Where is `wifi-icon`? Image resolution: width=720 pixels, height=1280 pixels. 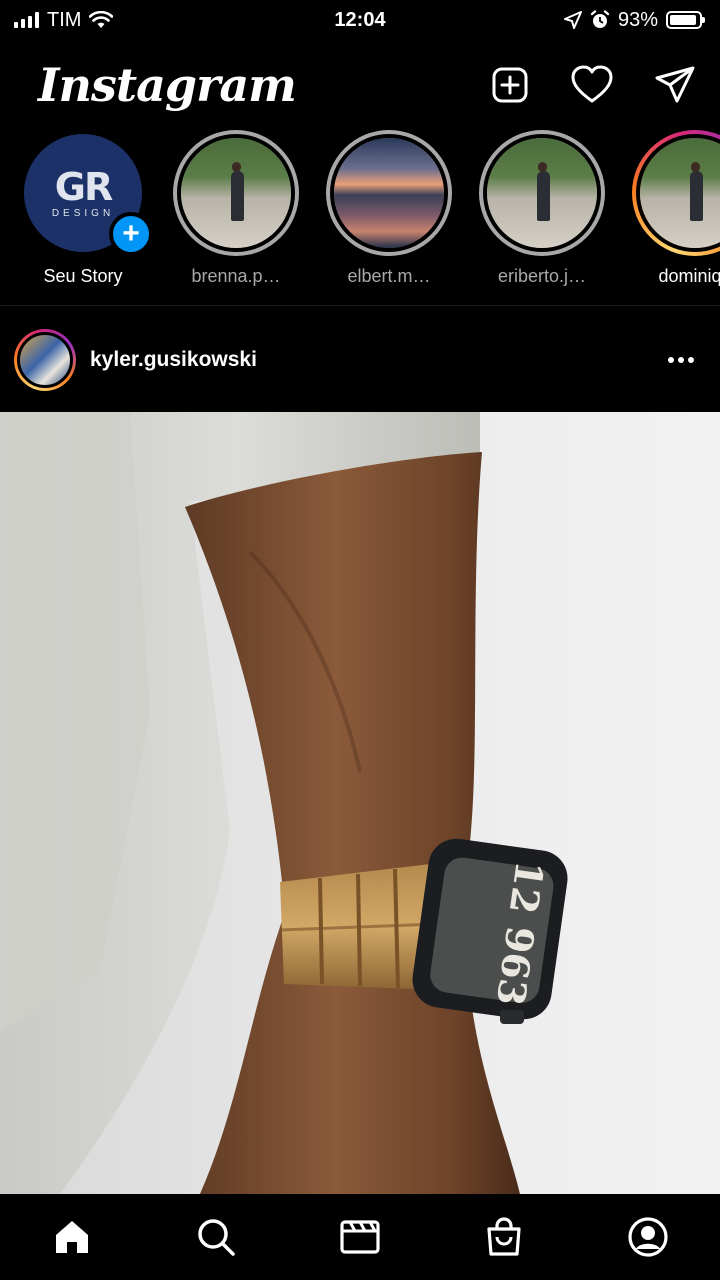 wifi-icon is located at coordinates (101, 19).